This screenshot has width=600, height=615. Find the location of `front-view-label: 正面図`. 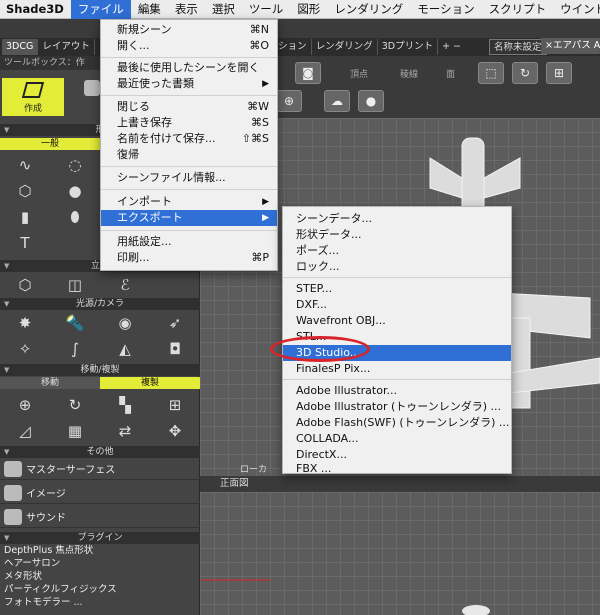

front-view-label: 正面図 is located at coordinates (400, 484).